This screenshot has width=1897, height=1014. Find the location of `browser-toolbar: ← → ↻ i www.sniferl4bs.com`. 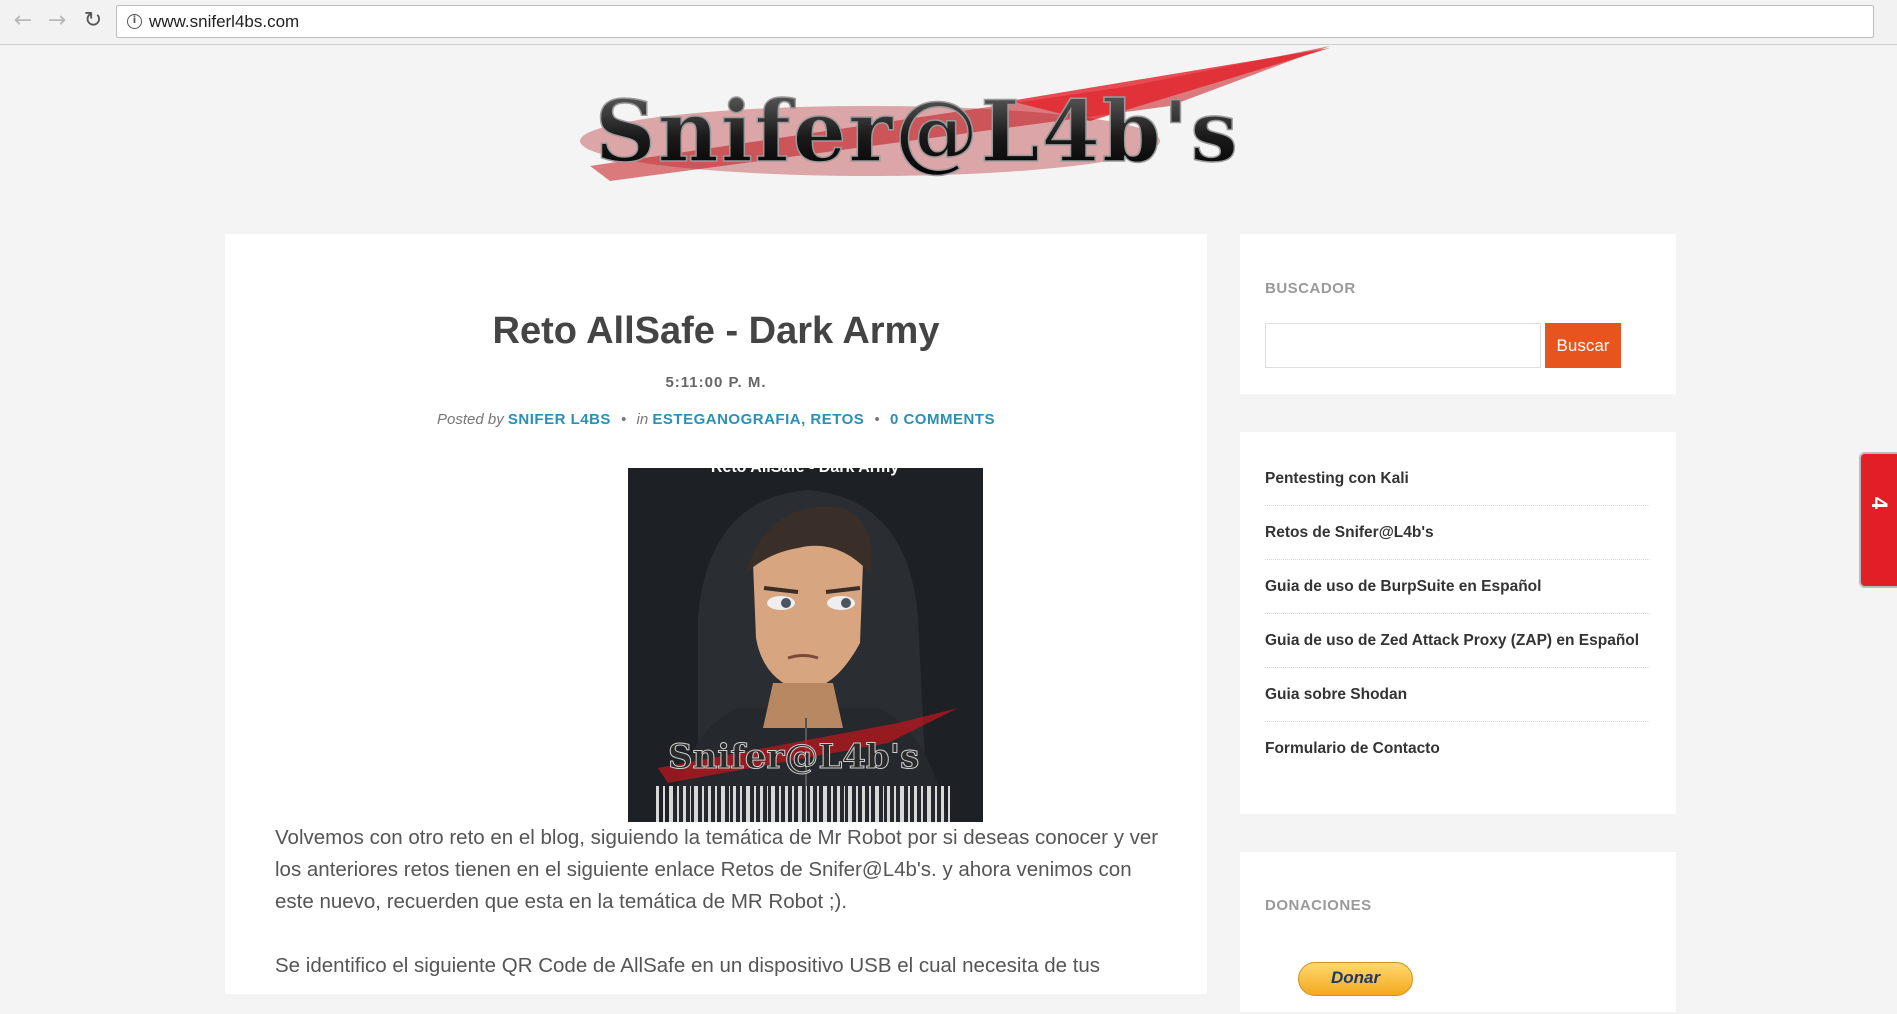

browser-toolbar: ← → ↻ i www.sniferl4bs.com is located at coordinates (948, 22).